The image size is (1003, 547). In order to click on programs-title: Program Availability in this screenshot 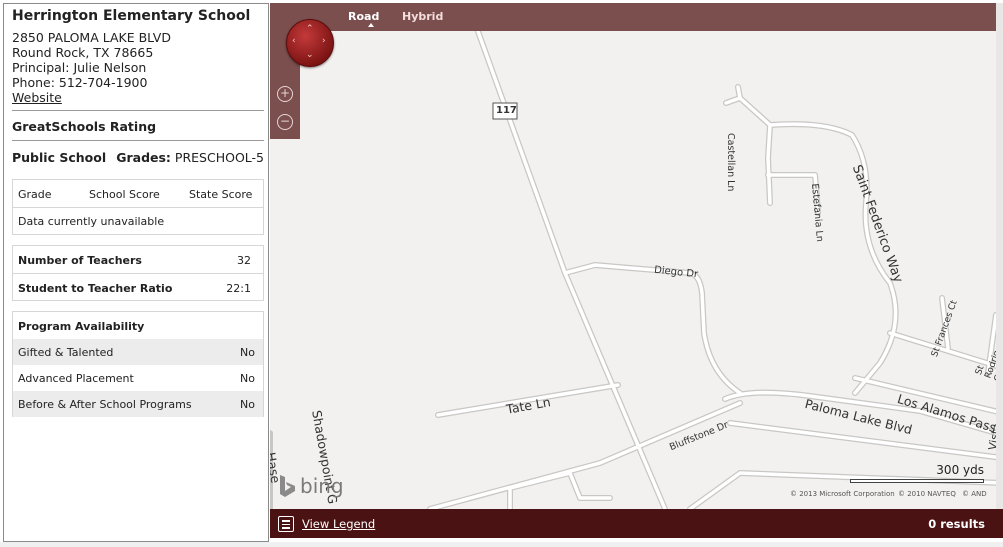, I will do `click(81, 326)`.